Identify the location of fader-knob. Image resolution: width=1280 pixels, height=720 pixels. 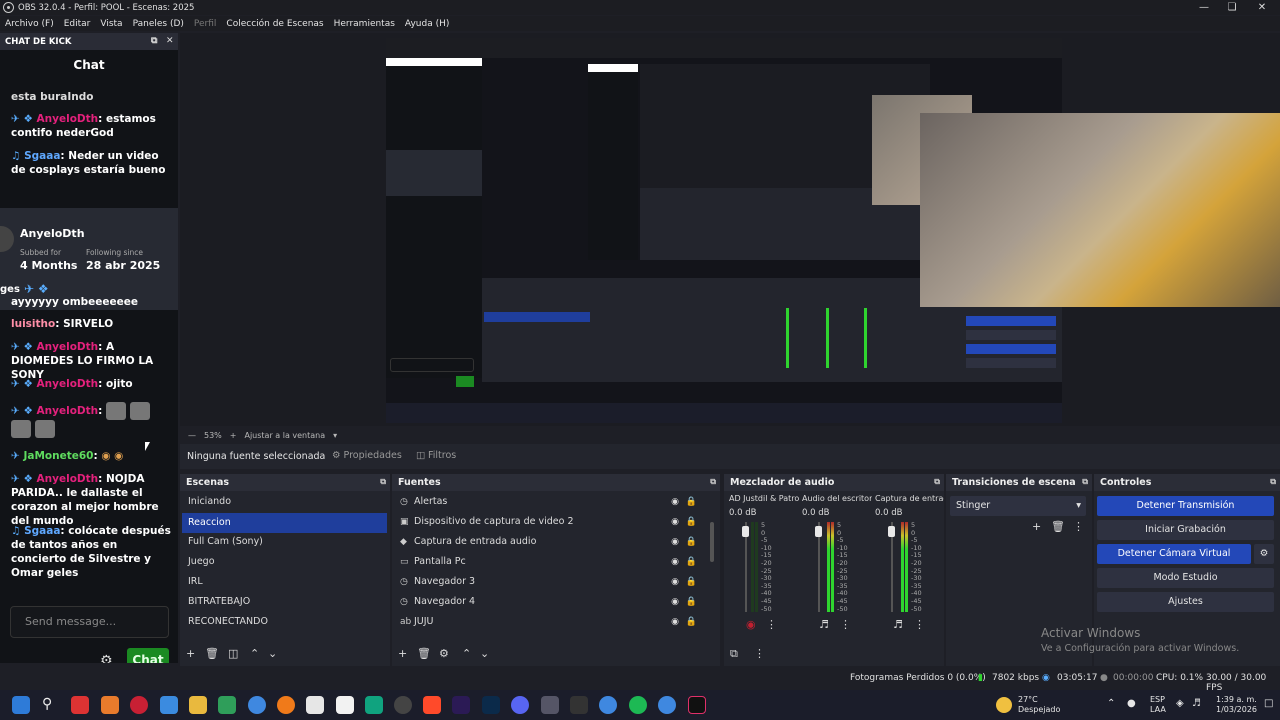
(745, 531).